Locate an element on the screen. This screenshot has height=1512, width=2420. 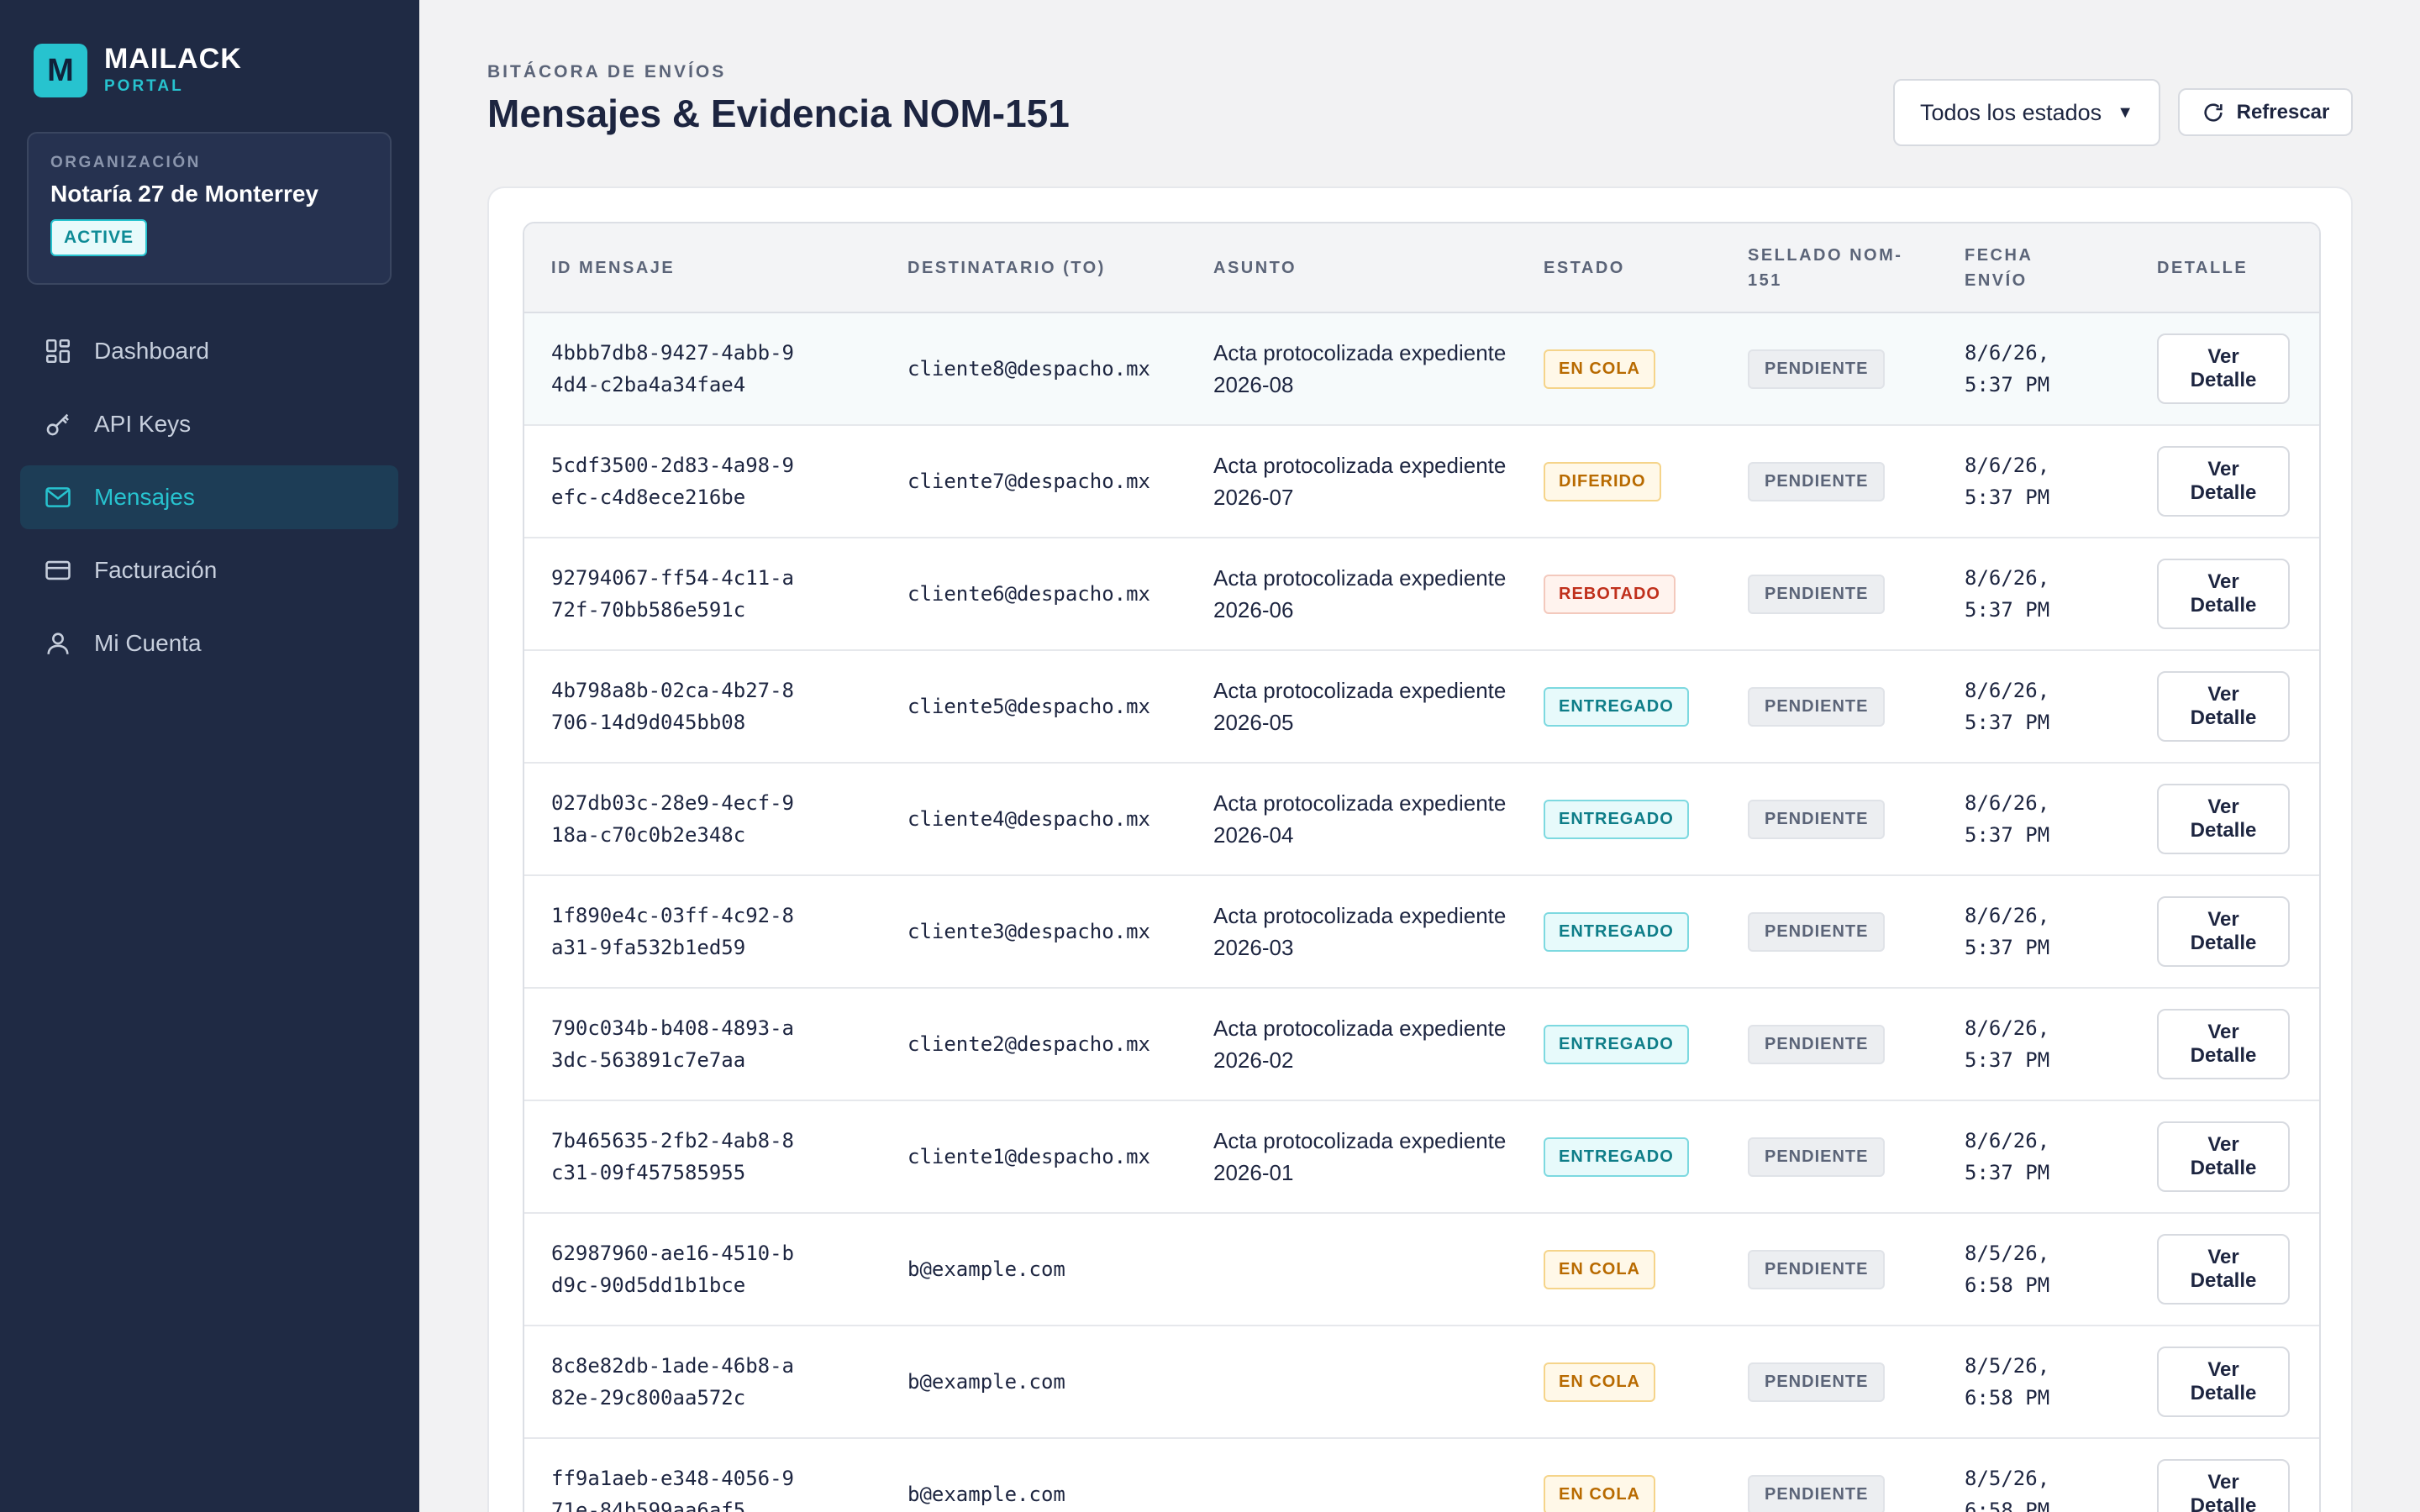
recipient-cell: cliente8@despacho.mx is located at coordinates (1029, 369).